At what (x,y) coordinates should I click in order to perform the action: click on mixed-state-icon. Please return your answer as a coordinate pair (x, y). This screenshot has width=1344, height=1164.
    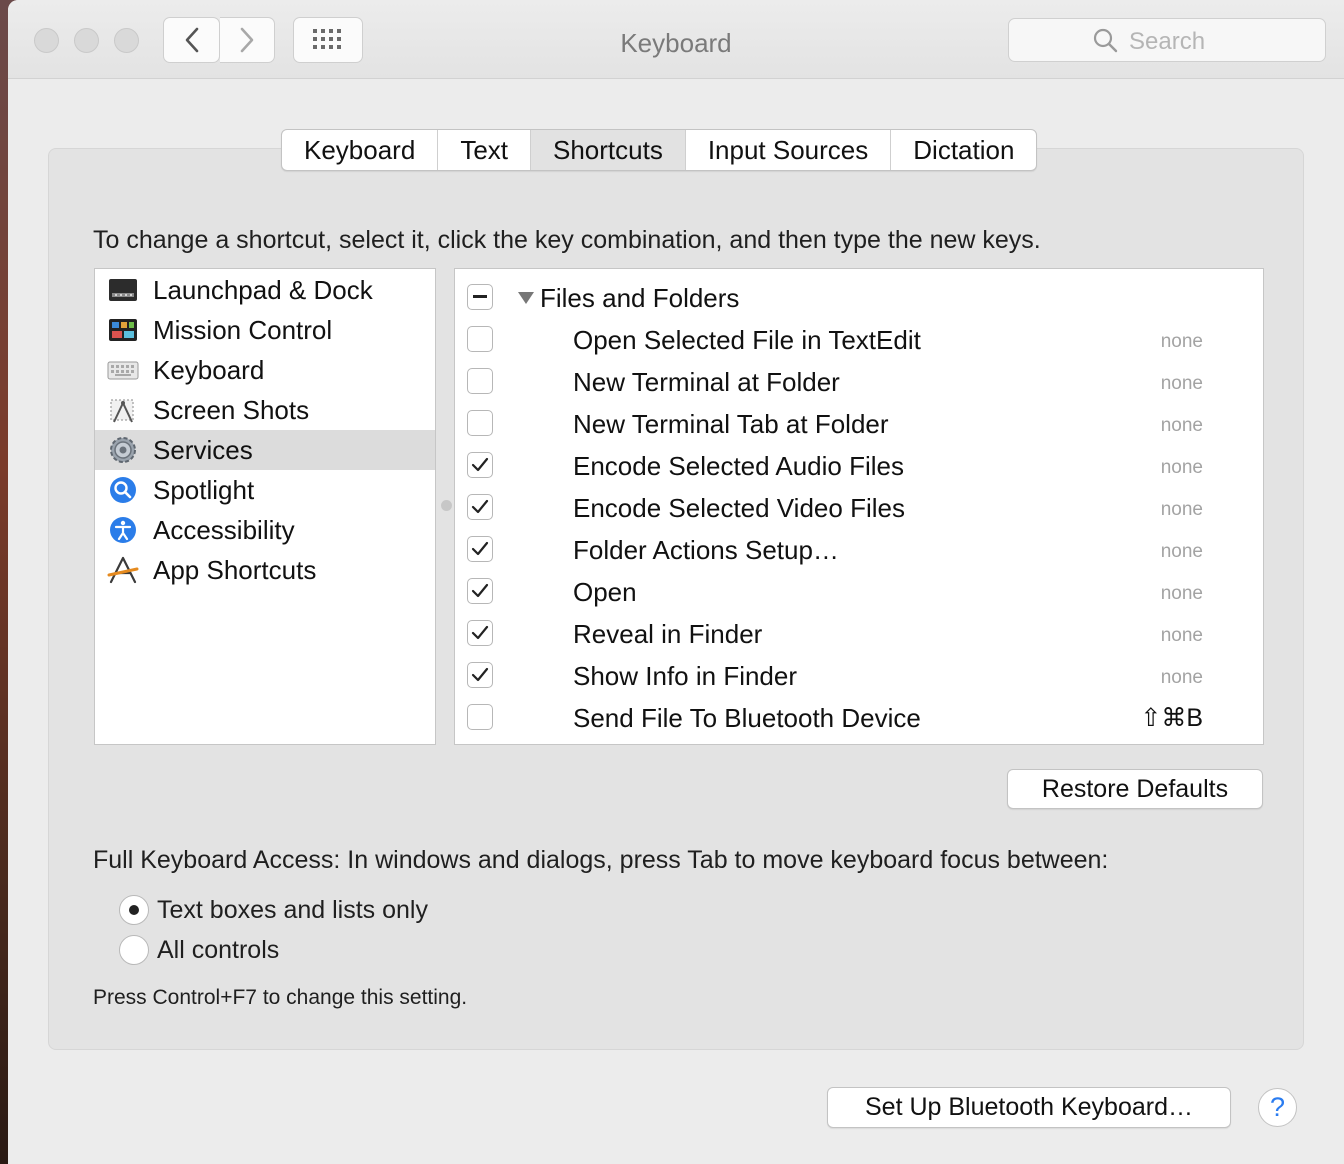
    Looking at the image, I should click on (480, 296).